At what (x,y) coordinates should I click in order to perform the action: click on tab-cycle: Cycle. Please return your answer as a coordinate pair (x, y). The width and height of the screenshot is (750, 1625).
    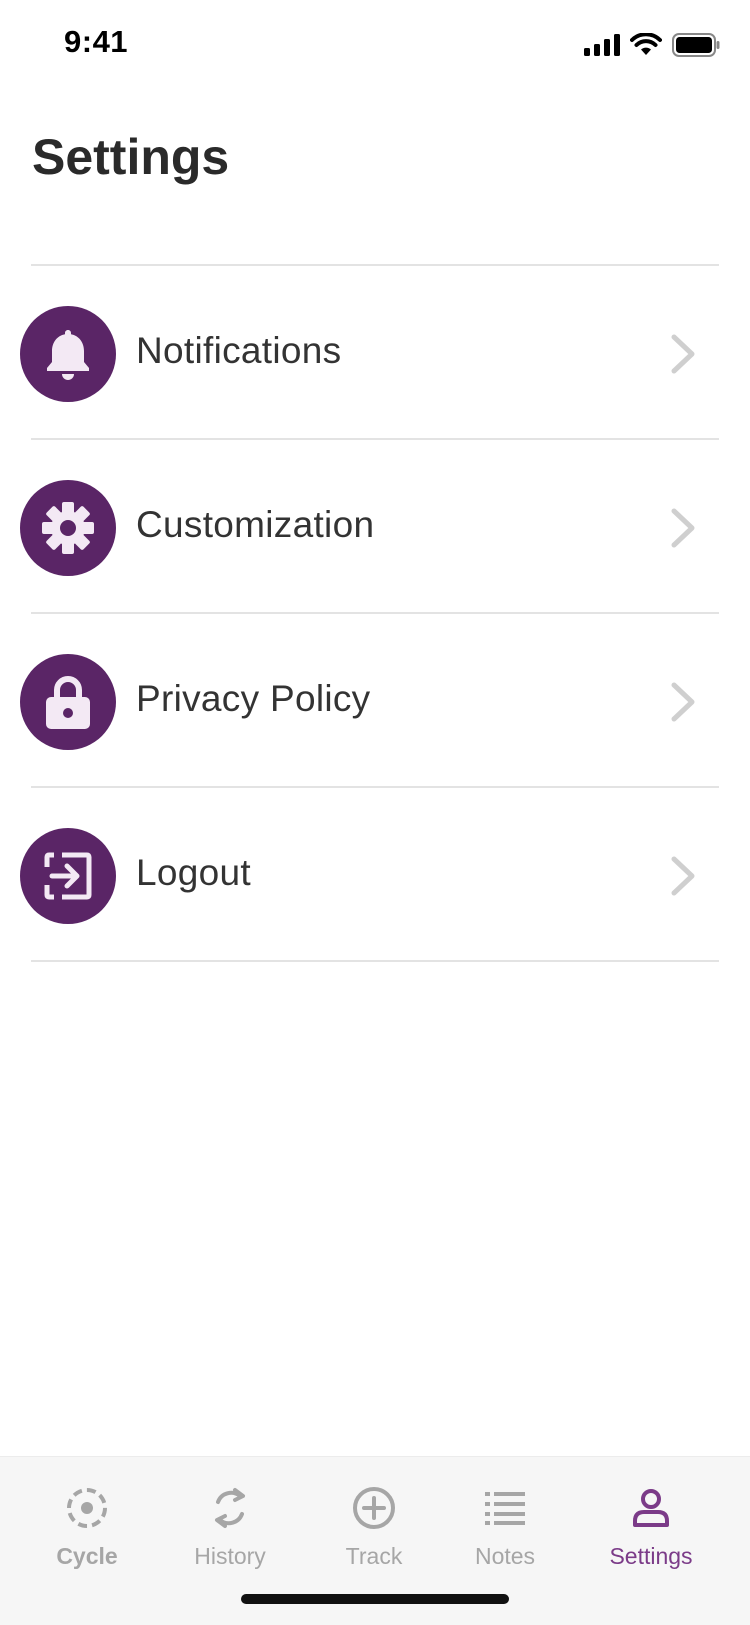
    Looking at the image, I should click on (87, 1527).